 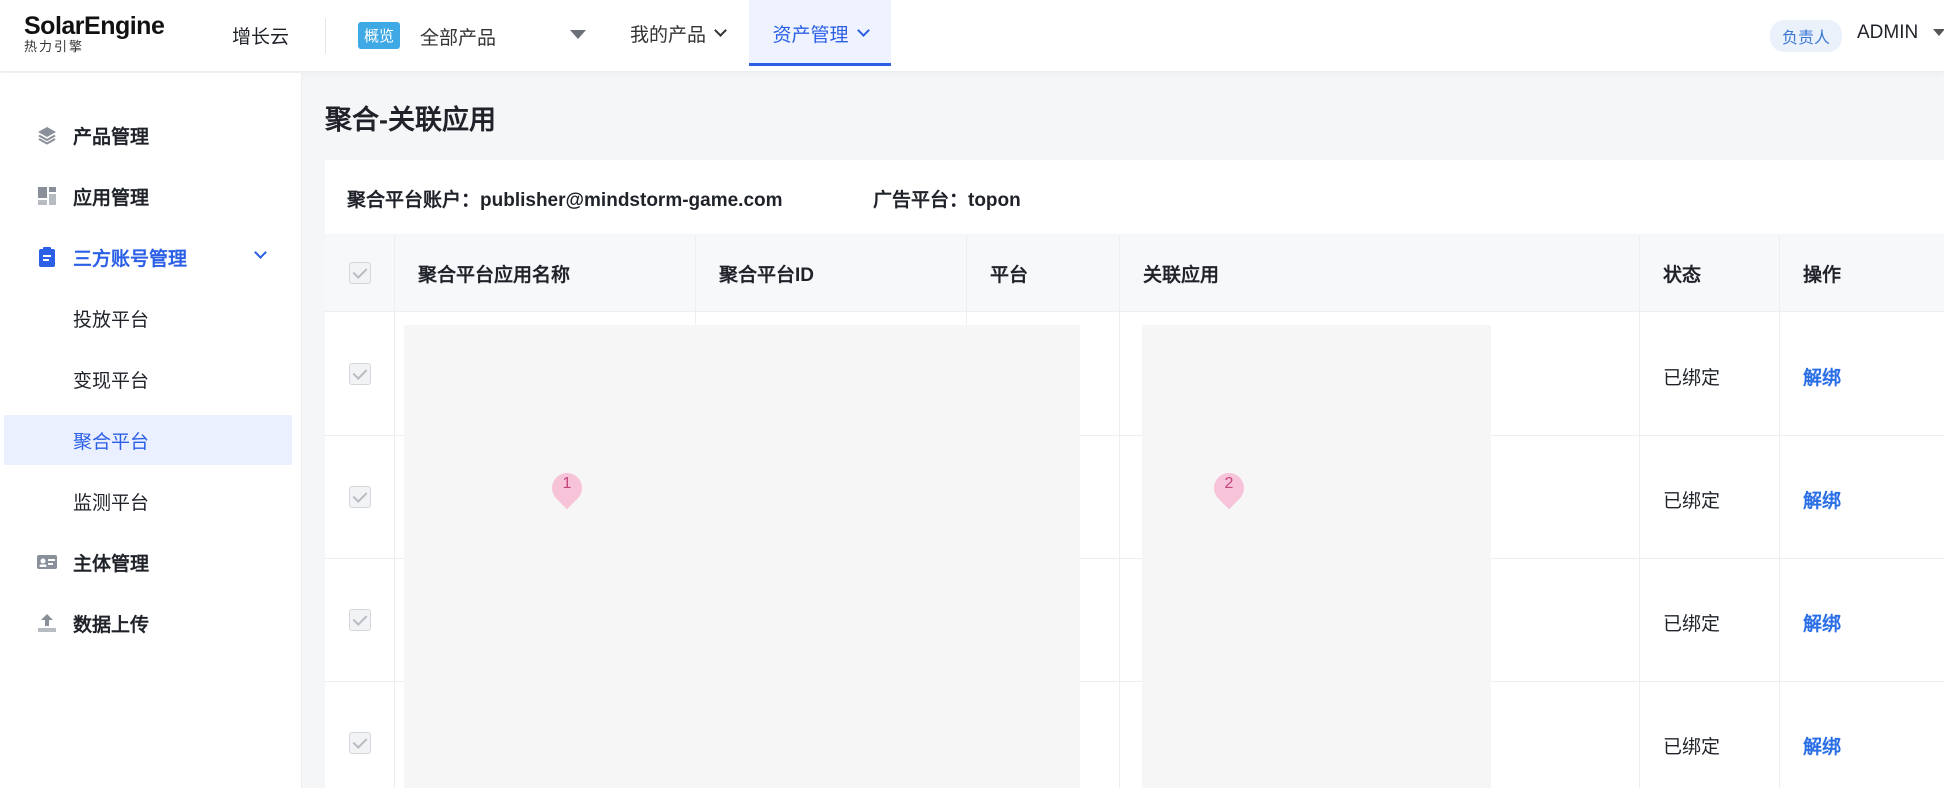 I want to click on header-divider, so click(x=325, y=36).